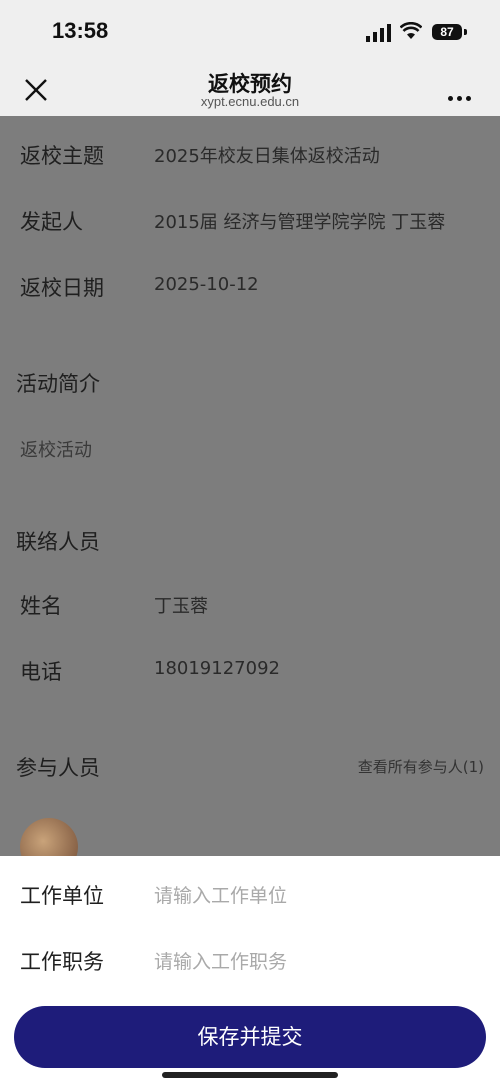 This screenshot has height=1082, width=500. I want to click on detail-label: 电话, so click(41, 672).